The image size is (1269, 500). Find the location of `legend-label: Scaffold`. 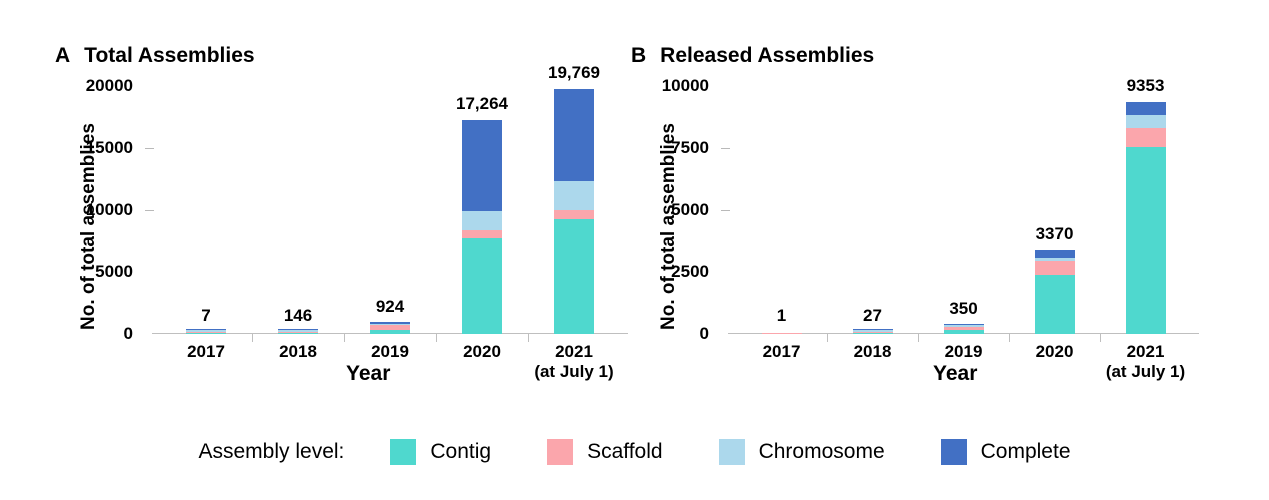

legend-label: Scaffold is located at coordinates (625, 451).